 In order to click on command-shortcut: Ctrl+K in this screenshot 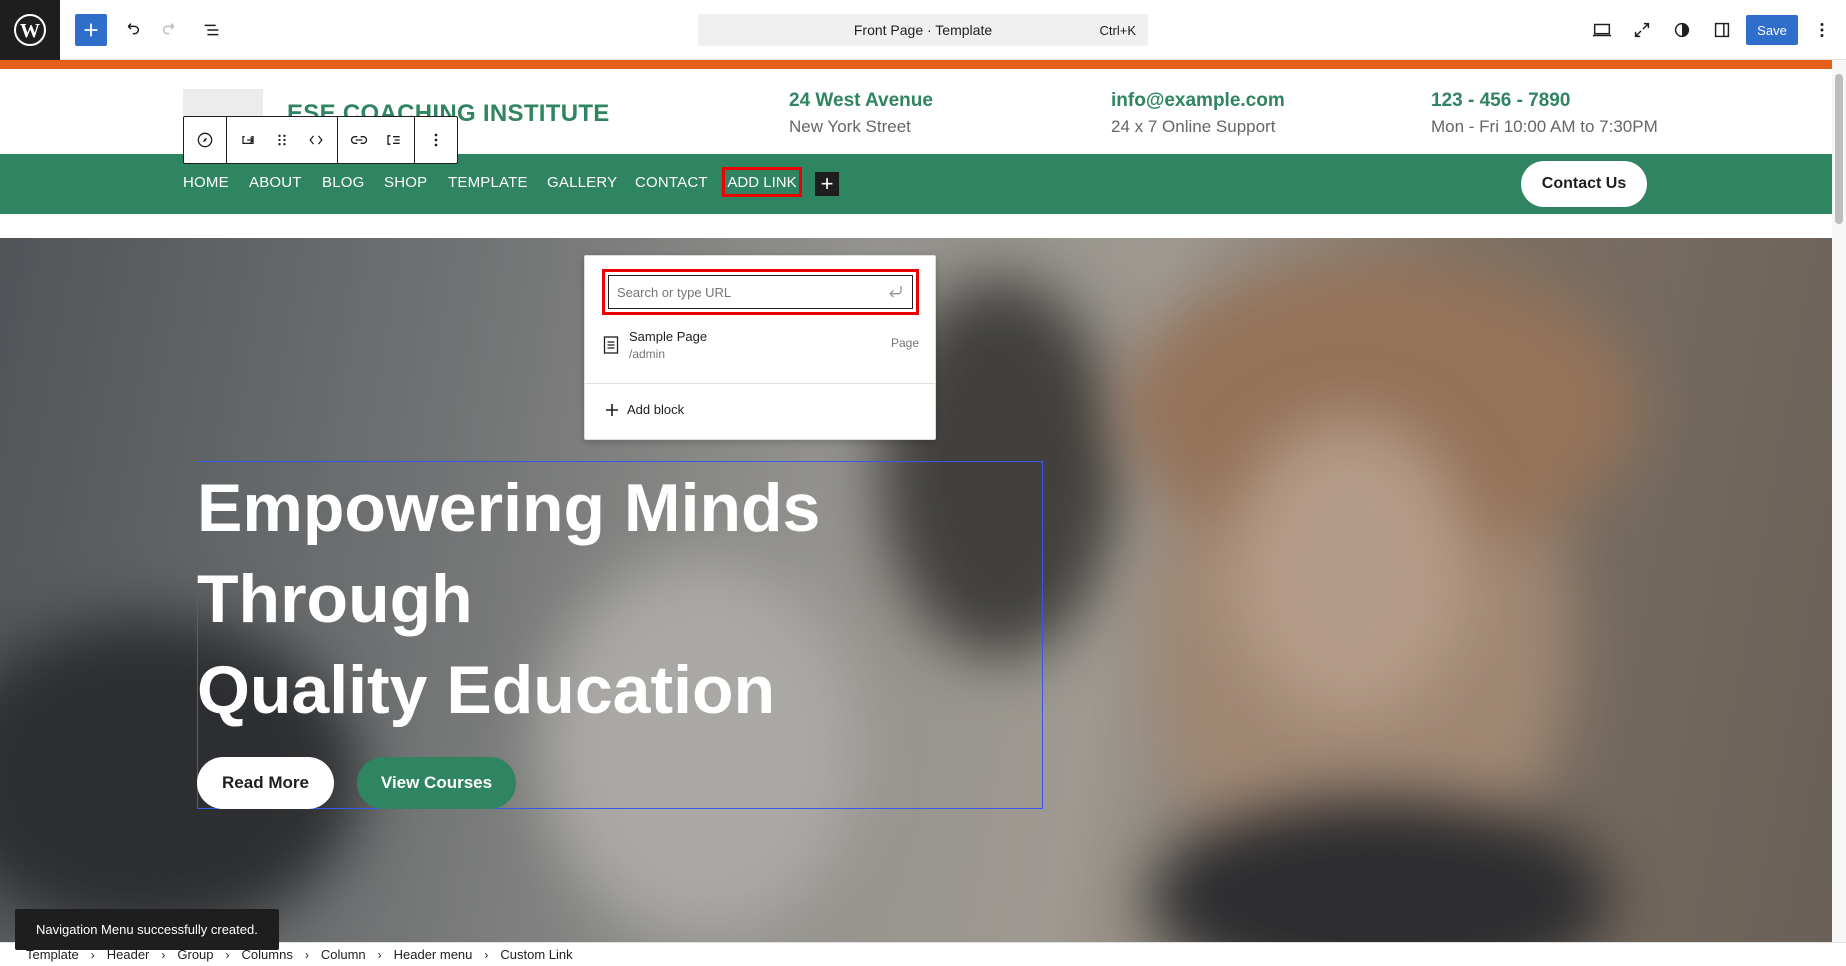, I will do `click(1117, 30)`.